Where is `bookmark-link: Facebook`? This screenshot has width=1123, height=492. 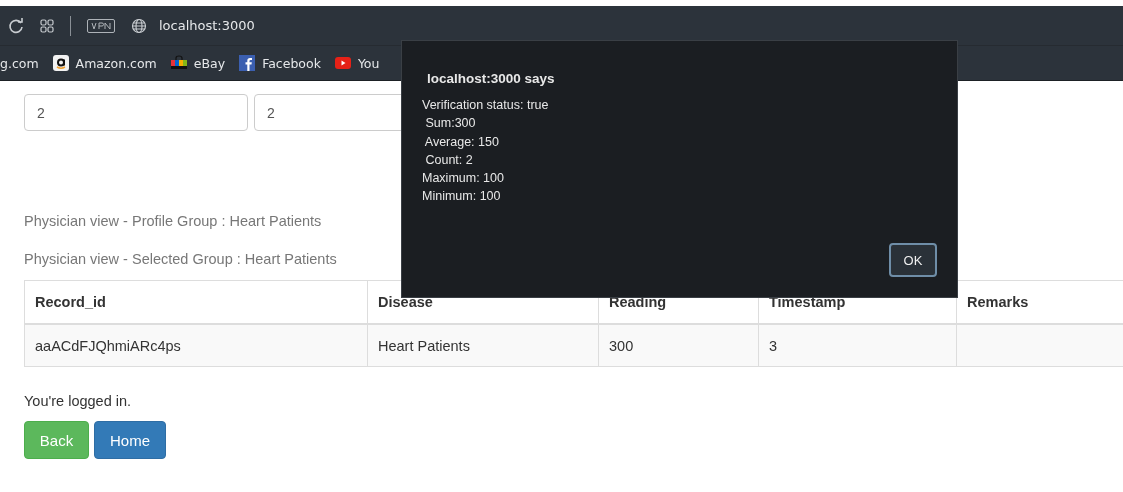
bookmark-link: Facebook is located at coordinates (291, 63).